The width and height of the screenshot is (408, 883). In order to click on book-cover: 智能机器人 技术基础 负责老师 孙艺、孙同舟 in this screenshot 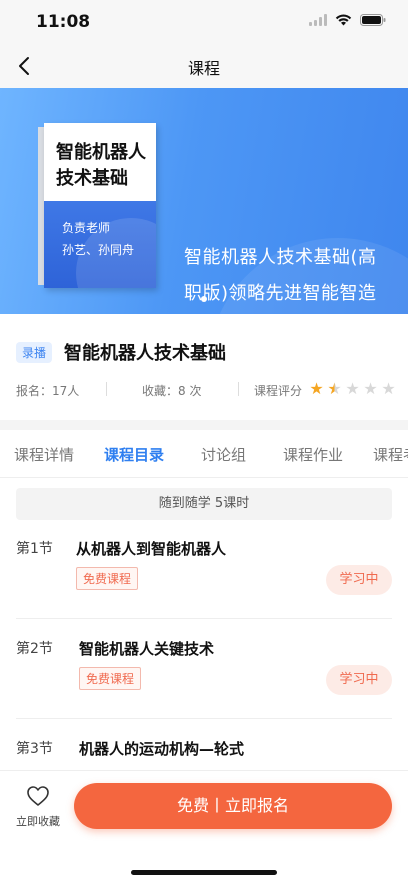, I will do `click(97, 205)`.